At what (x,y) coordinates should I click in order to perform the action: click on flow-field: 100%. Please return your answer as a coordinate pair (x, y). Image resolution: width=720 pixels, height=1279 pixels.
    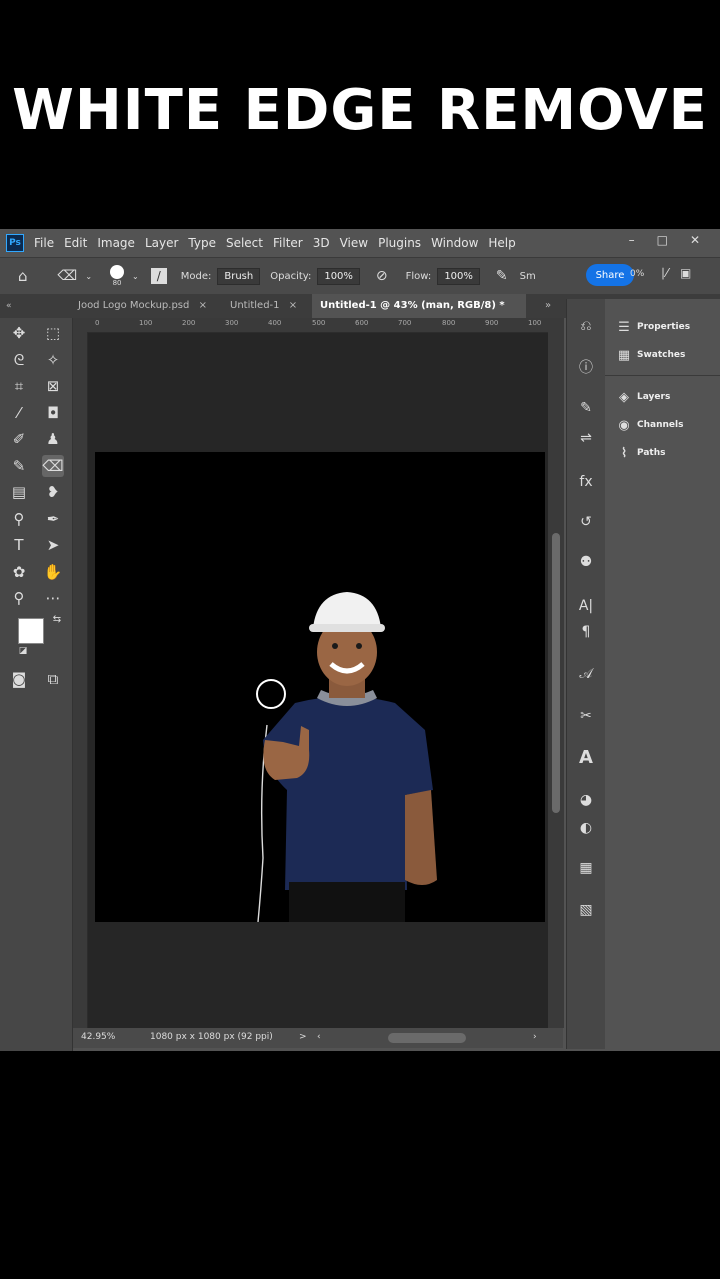
    Looking at the image, I should click on (458, 276).